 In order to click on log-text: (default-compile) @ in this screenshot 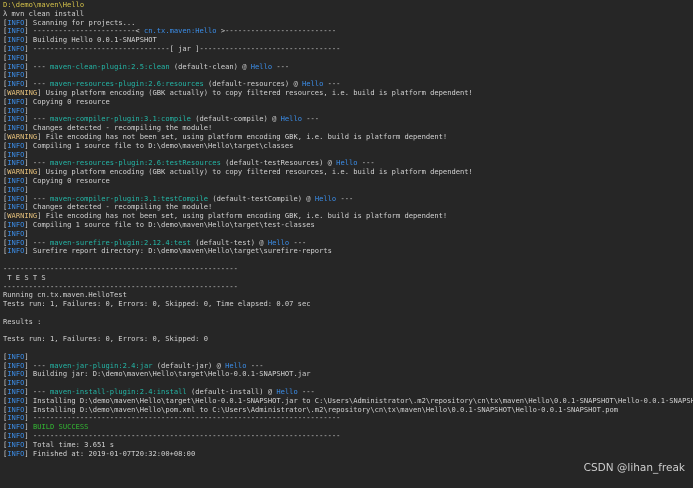, I will do `click(235, 119)`.